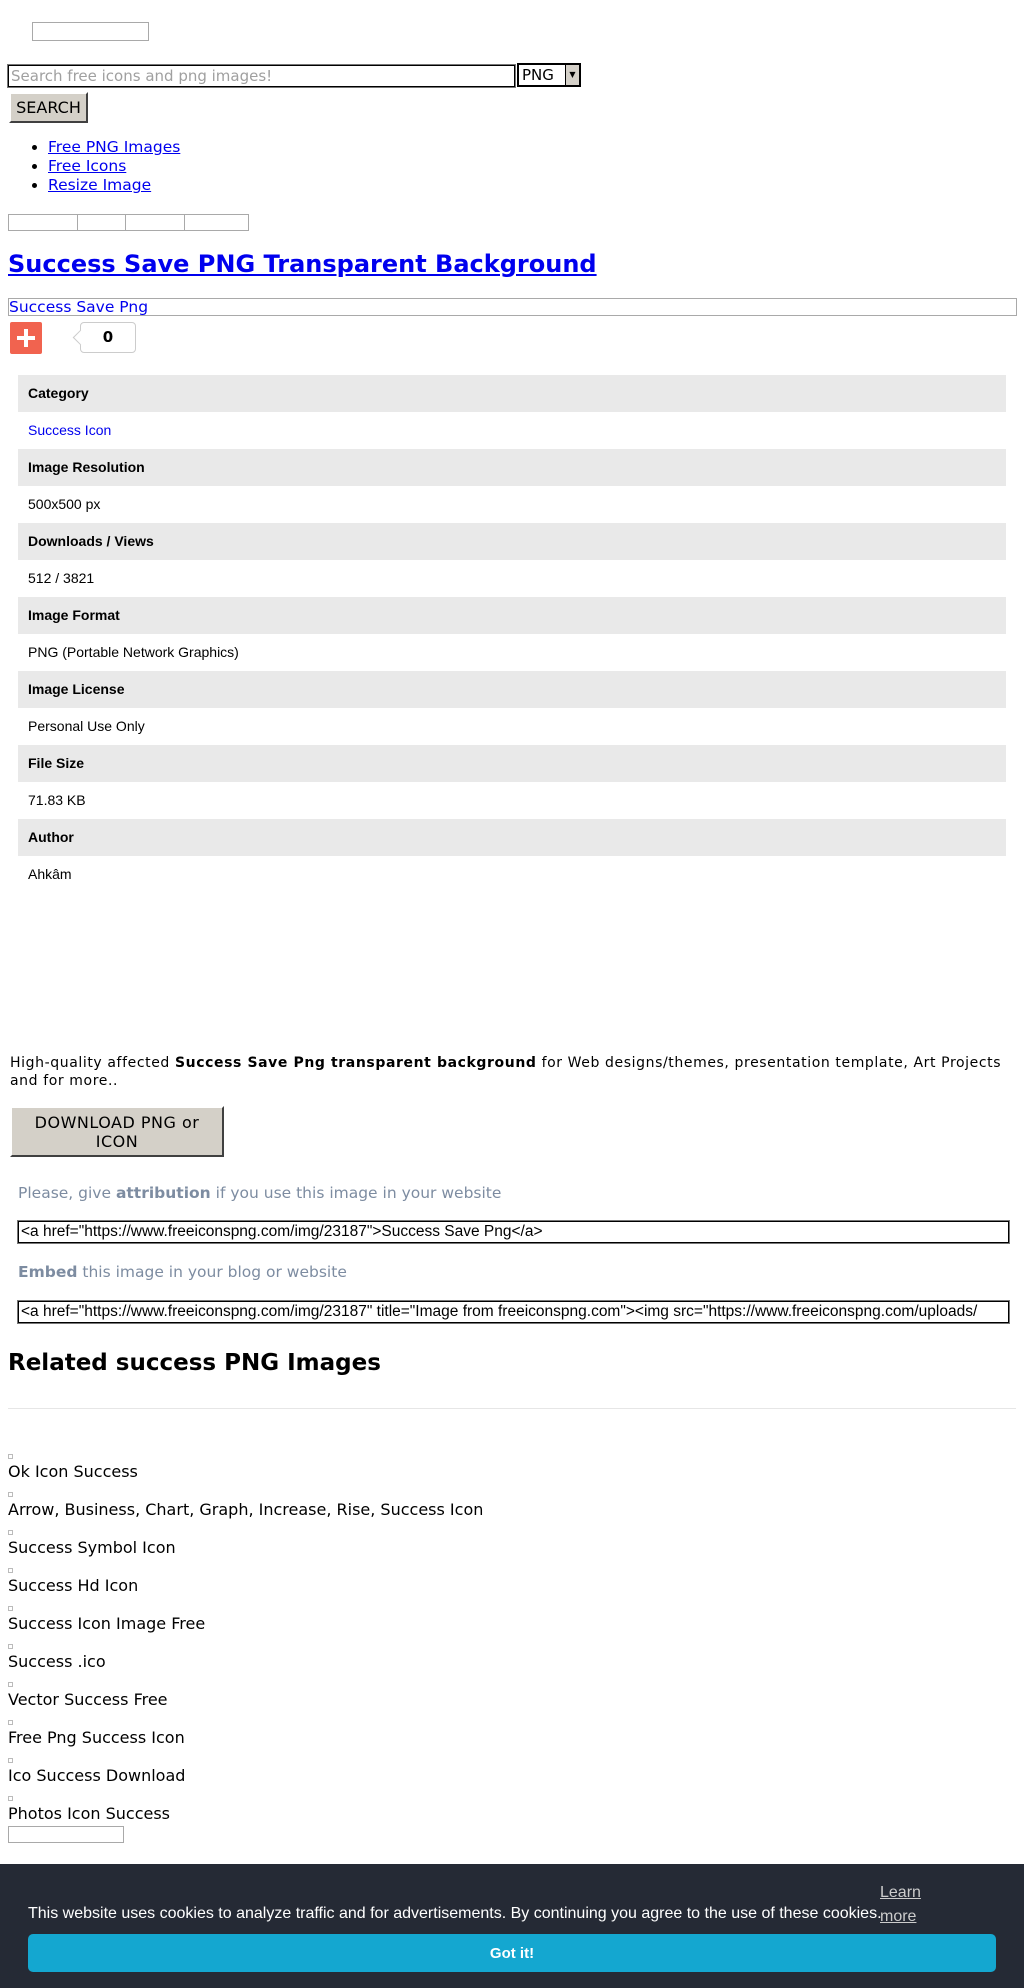 This screenshot has height=1988, width=1024. What do you see at coordinates (355, 1063) in the screenshot?
I see `description-keyword: Success Save Png transparent background` at bounding box center [355, 1063].